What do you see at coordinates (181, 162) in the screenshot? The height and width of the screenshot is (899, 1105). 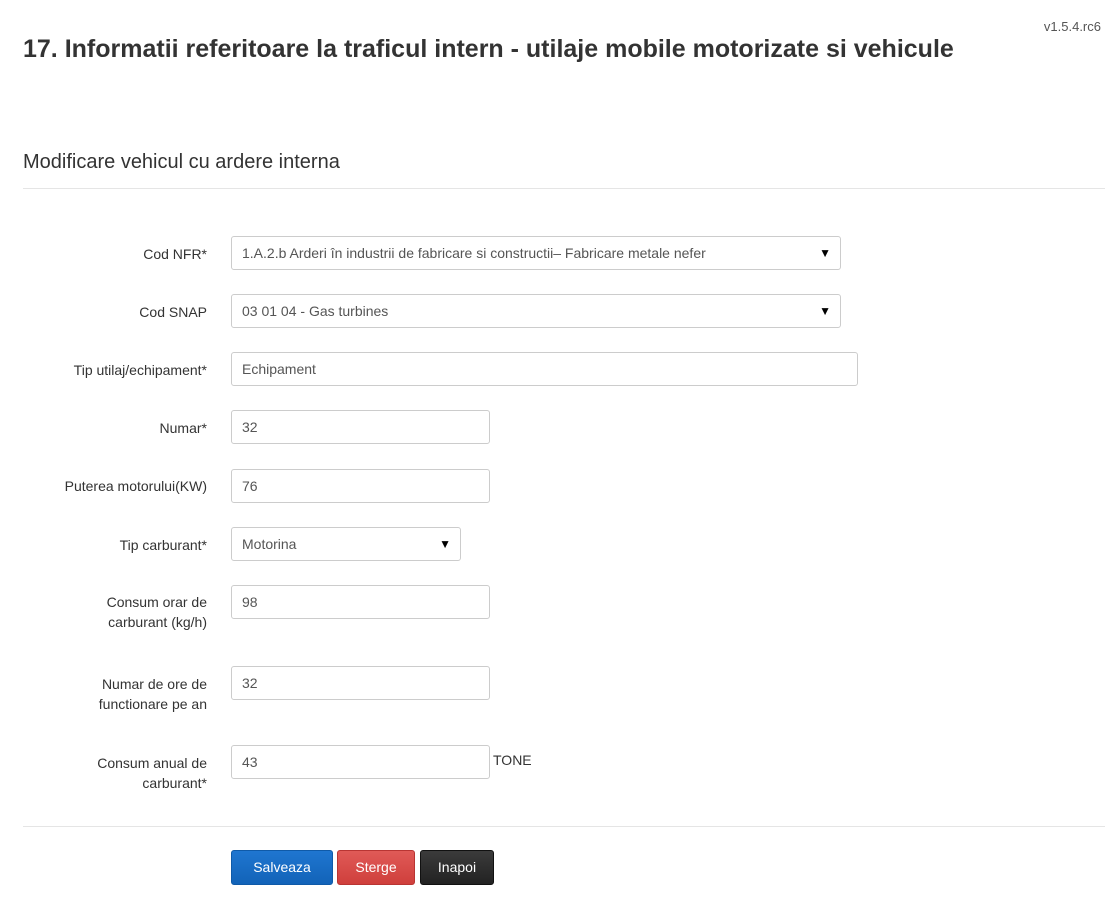 I see `form-subtitle: Modificare vehicul cu ardere interna` at bounding box center [181, 162].